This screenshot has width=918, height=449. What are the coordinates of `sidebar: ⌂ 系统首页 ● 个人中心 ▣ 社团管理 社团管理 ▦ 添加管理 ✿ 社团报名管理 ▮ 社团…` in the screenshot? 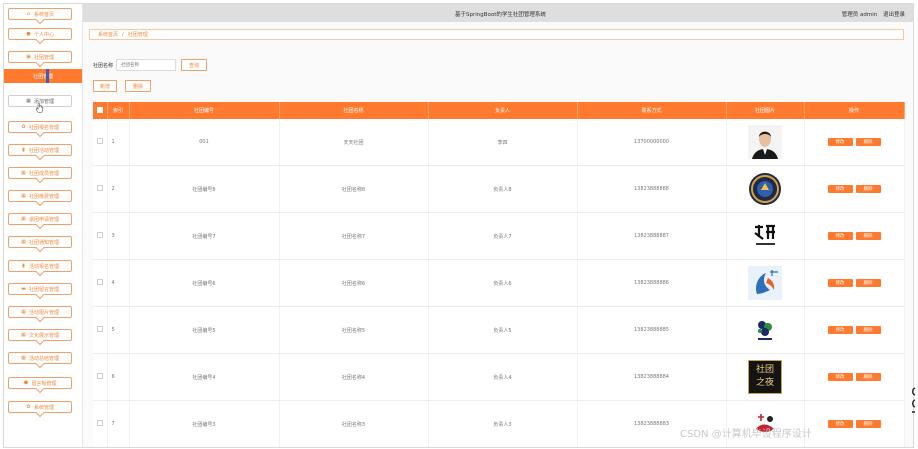 It's located at (43, 225).